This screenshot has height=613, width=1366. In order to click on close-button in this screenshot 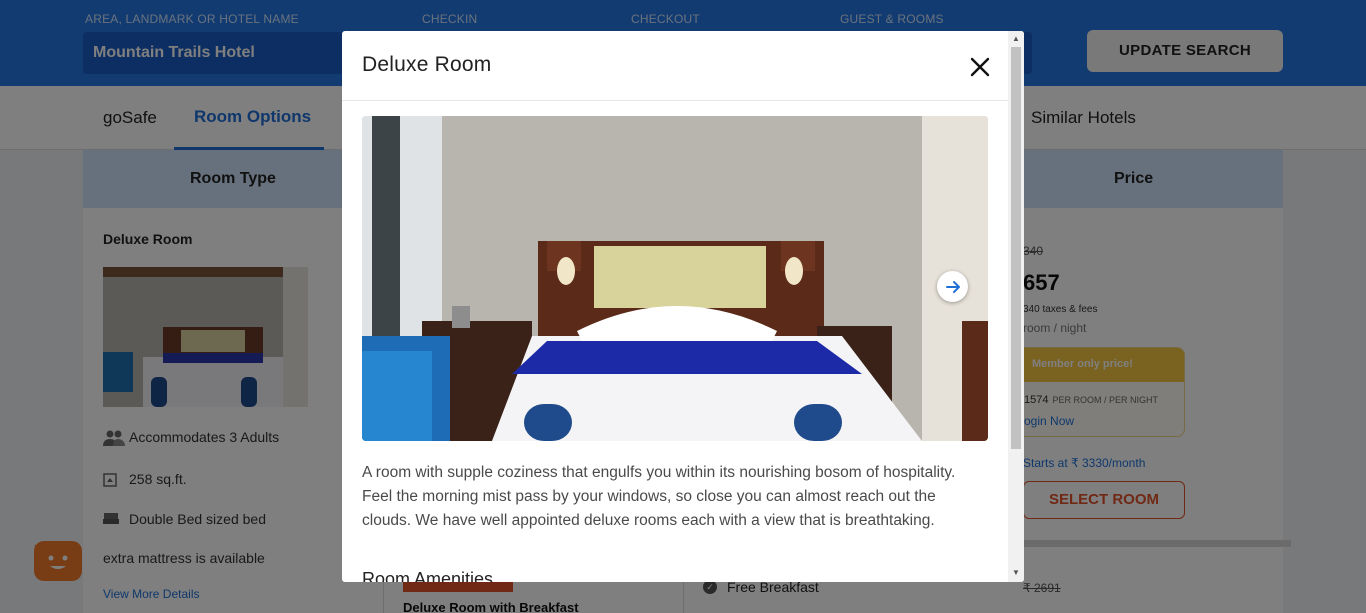, I will do `click(980, 67)`.